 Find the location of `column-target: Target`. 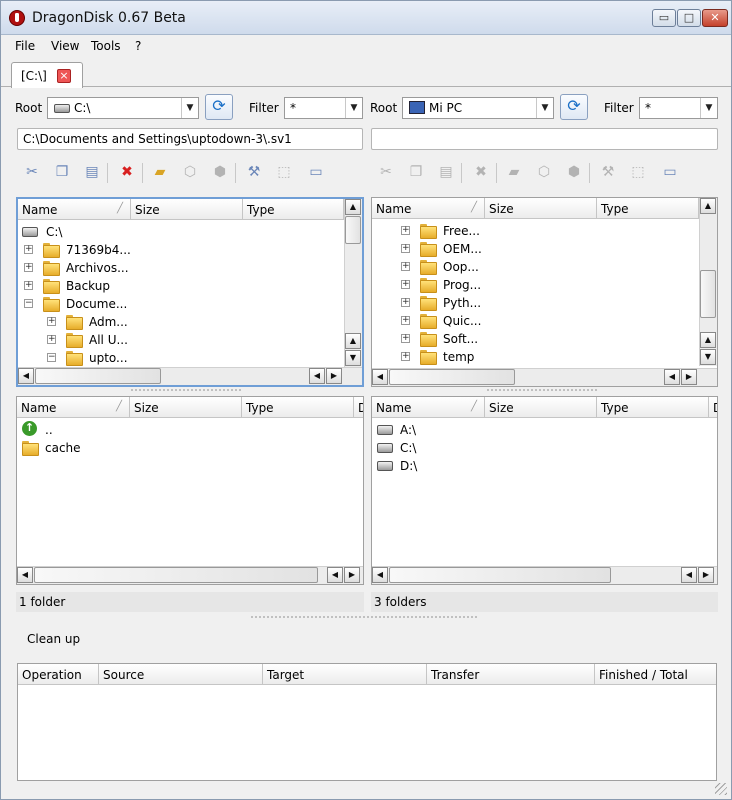

column-target: Target is located at coordinates (345, 674).